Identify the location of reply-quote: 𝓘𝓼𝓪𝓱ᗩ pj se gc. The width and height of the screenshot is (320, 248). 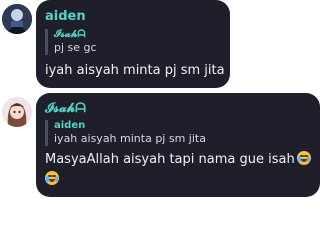
(71, 42).